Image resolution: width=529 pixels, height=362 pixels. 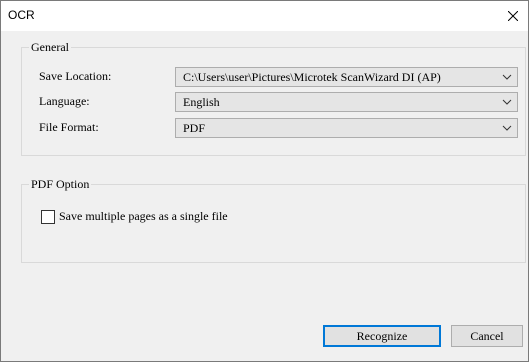 I want to click on file-format-label: File Format:, so click(x=69, y=127).